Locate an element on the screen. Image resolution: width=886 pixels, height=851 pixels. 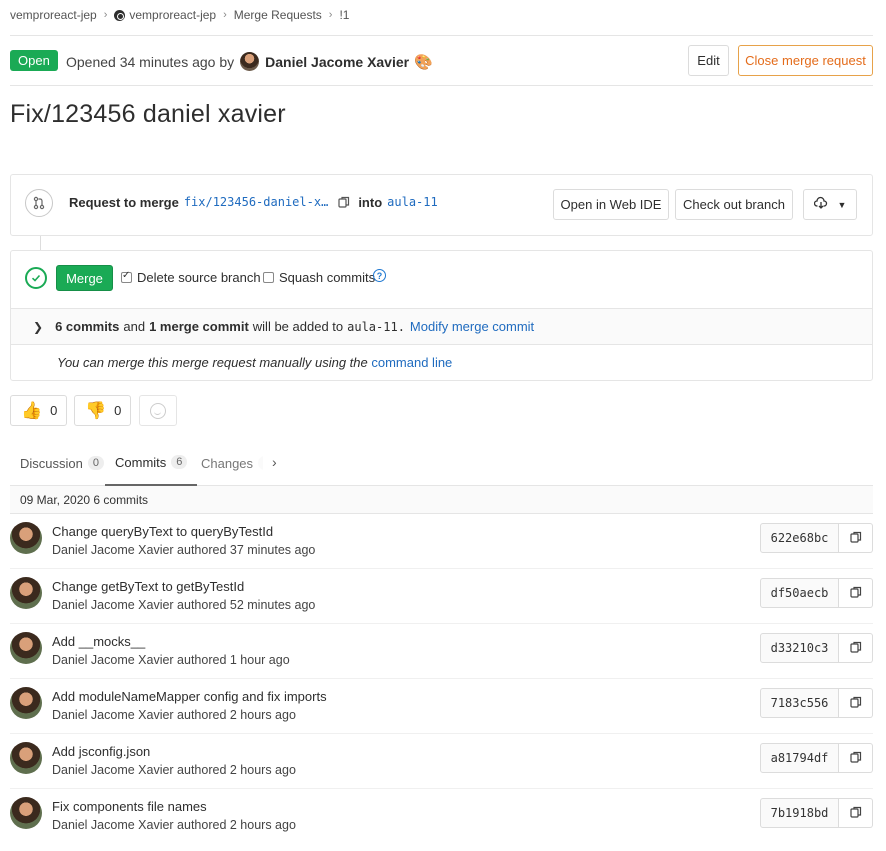
thumbsup-icon: 👍 is located at coordinates (32, 410).